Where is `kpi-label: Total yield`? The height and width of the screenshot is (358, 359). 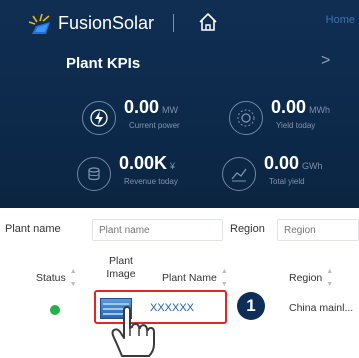 kpi-label: Total yield is located at coordinates (287, 181).